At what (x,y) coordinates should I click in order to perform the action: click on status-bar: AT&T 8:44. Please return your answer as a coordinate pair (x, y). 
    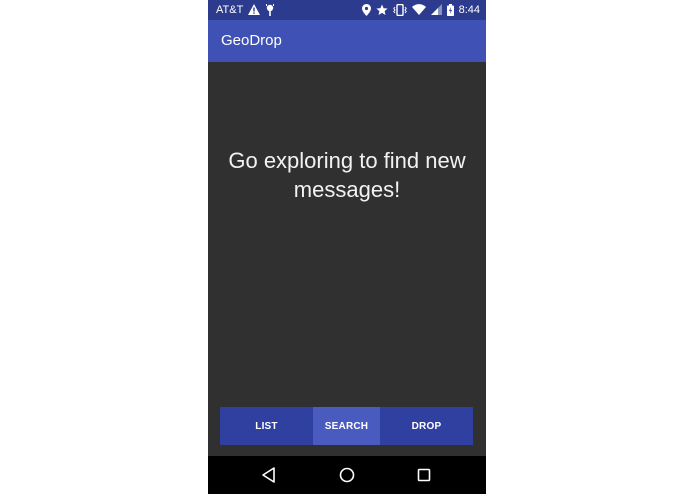
    Looking at the image, I should click on (347, 10).